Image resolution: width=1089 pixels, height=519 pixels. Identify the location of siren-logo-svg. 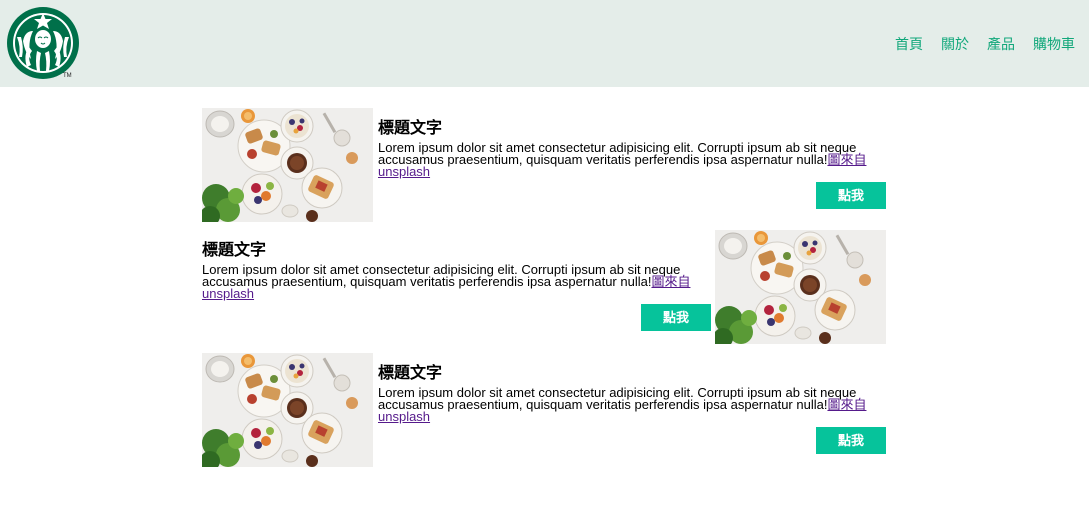
(43, 43).